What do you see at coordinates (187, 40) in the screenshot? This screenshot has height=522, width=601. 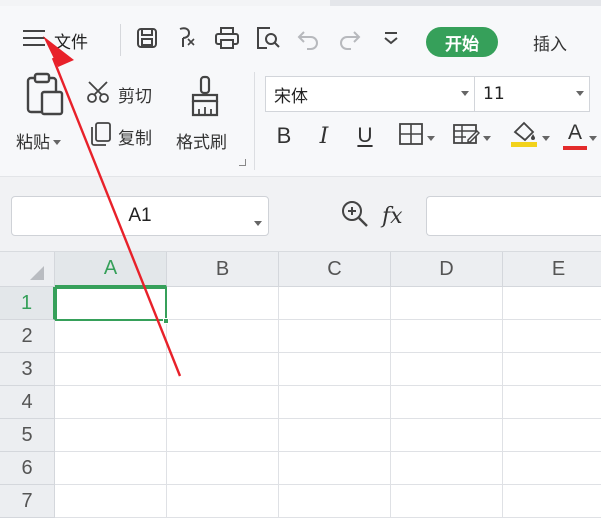 I see `quick-format-painter-button` at bounding box center [187, 40].